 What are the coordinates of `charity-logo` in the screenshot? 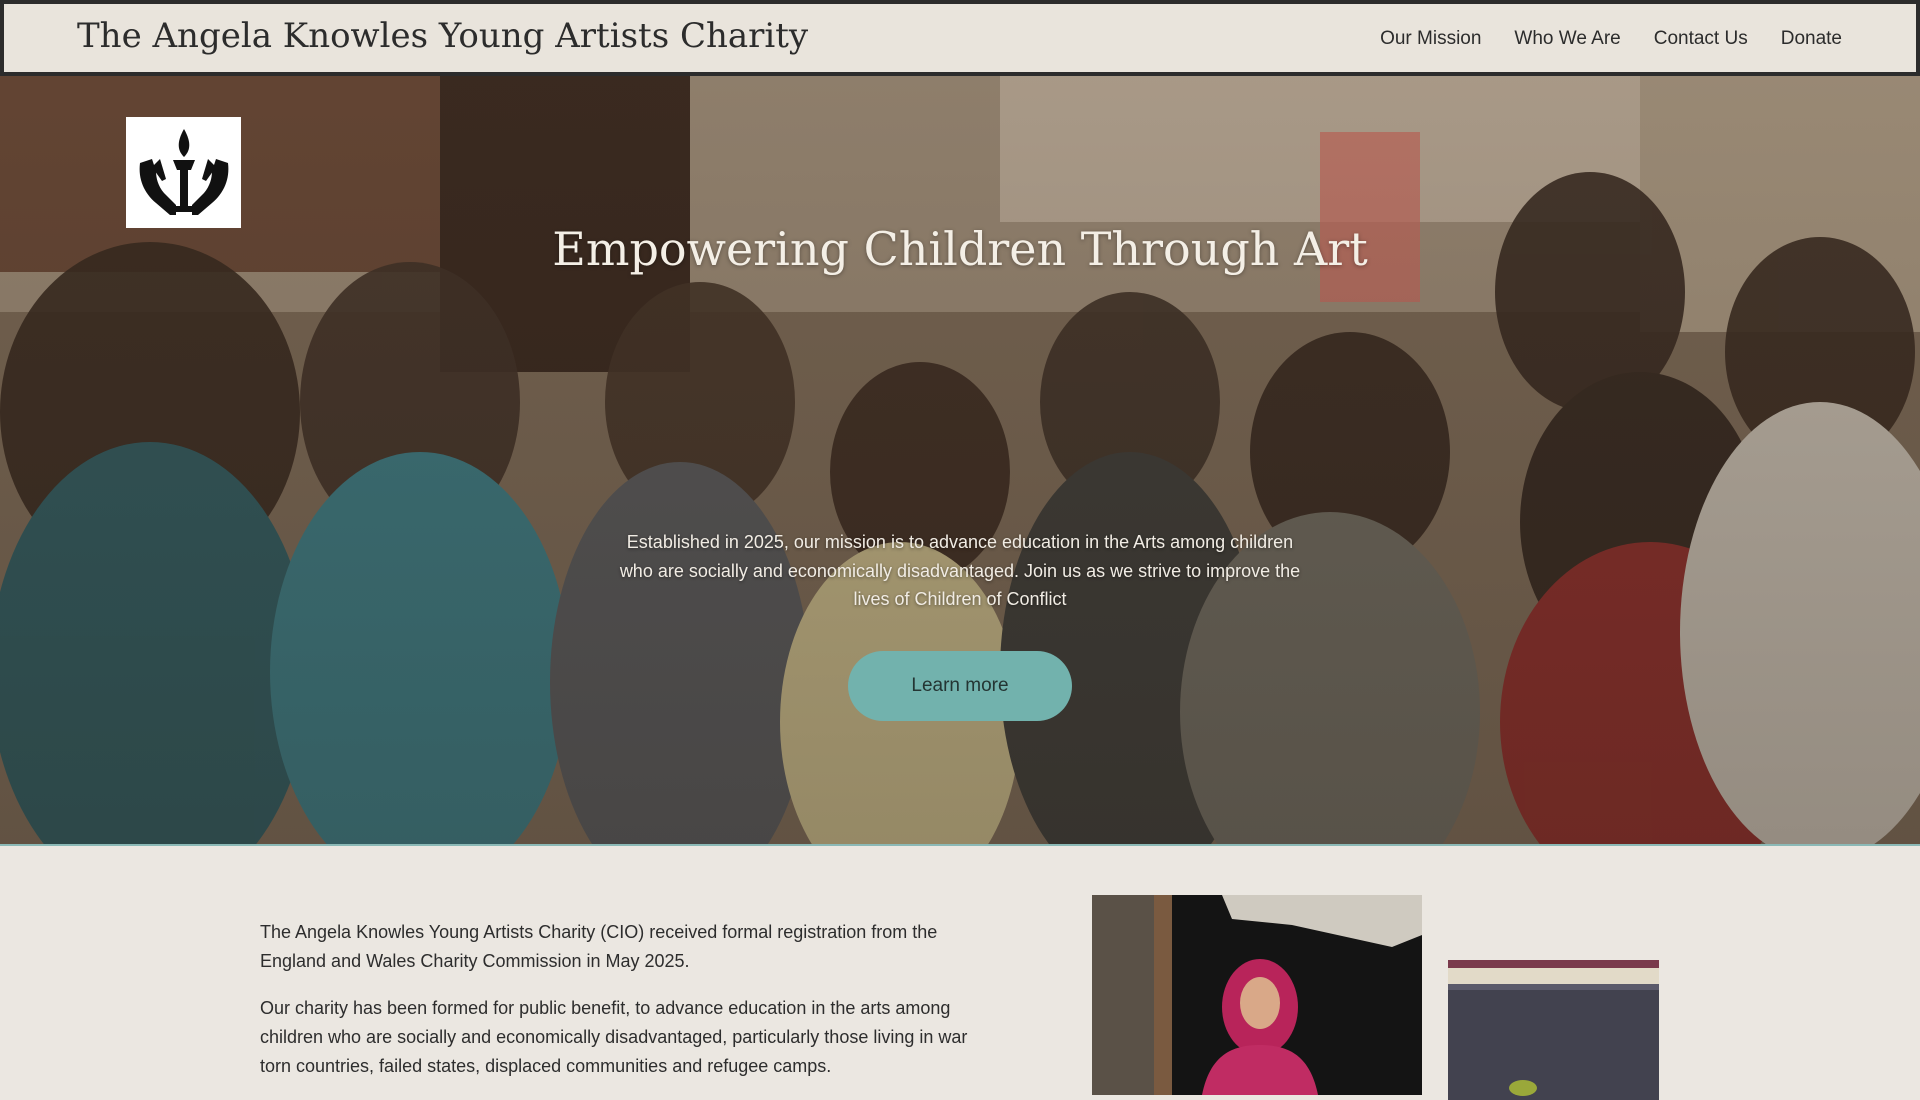 It's located at (183, 172).